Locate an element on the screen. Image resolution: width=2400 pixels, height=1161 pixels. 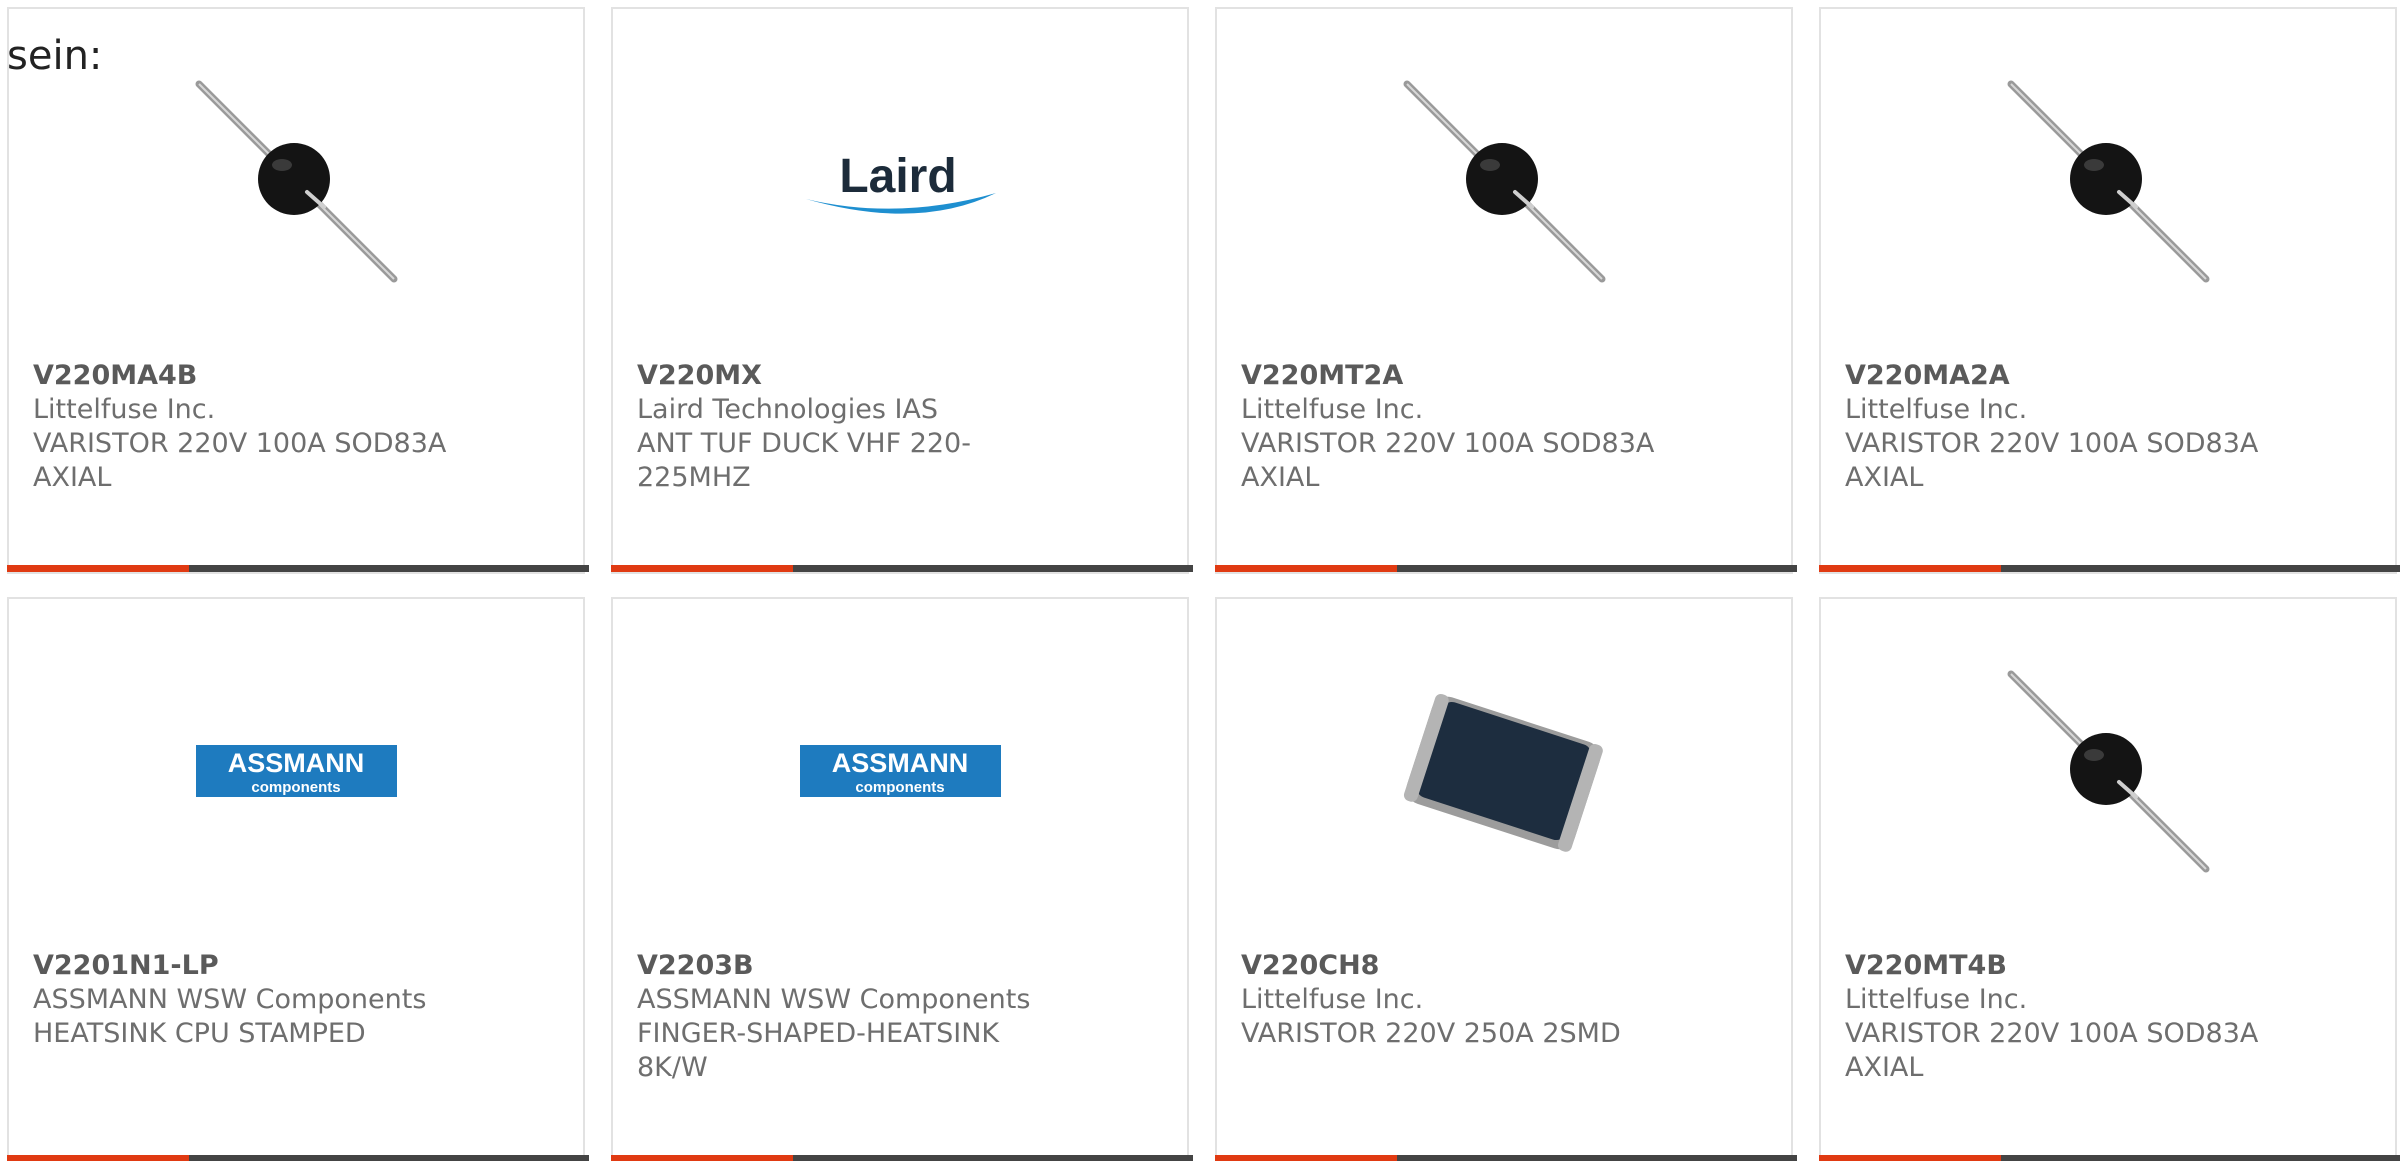
product-description: ANT TUF DUCK VHF 220-225MHZ is located at coordinates (804, 460).